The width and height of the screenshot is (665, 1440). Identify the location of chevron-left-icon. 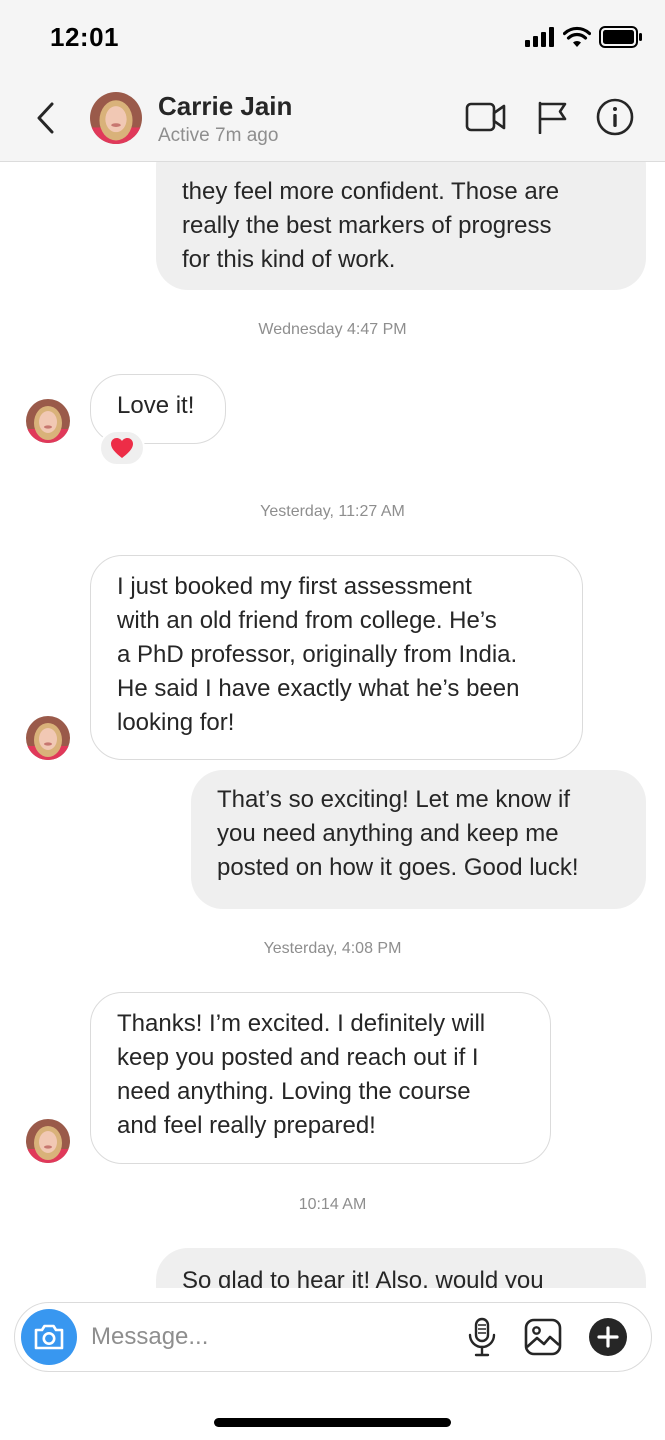
(45, 118).